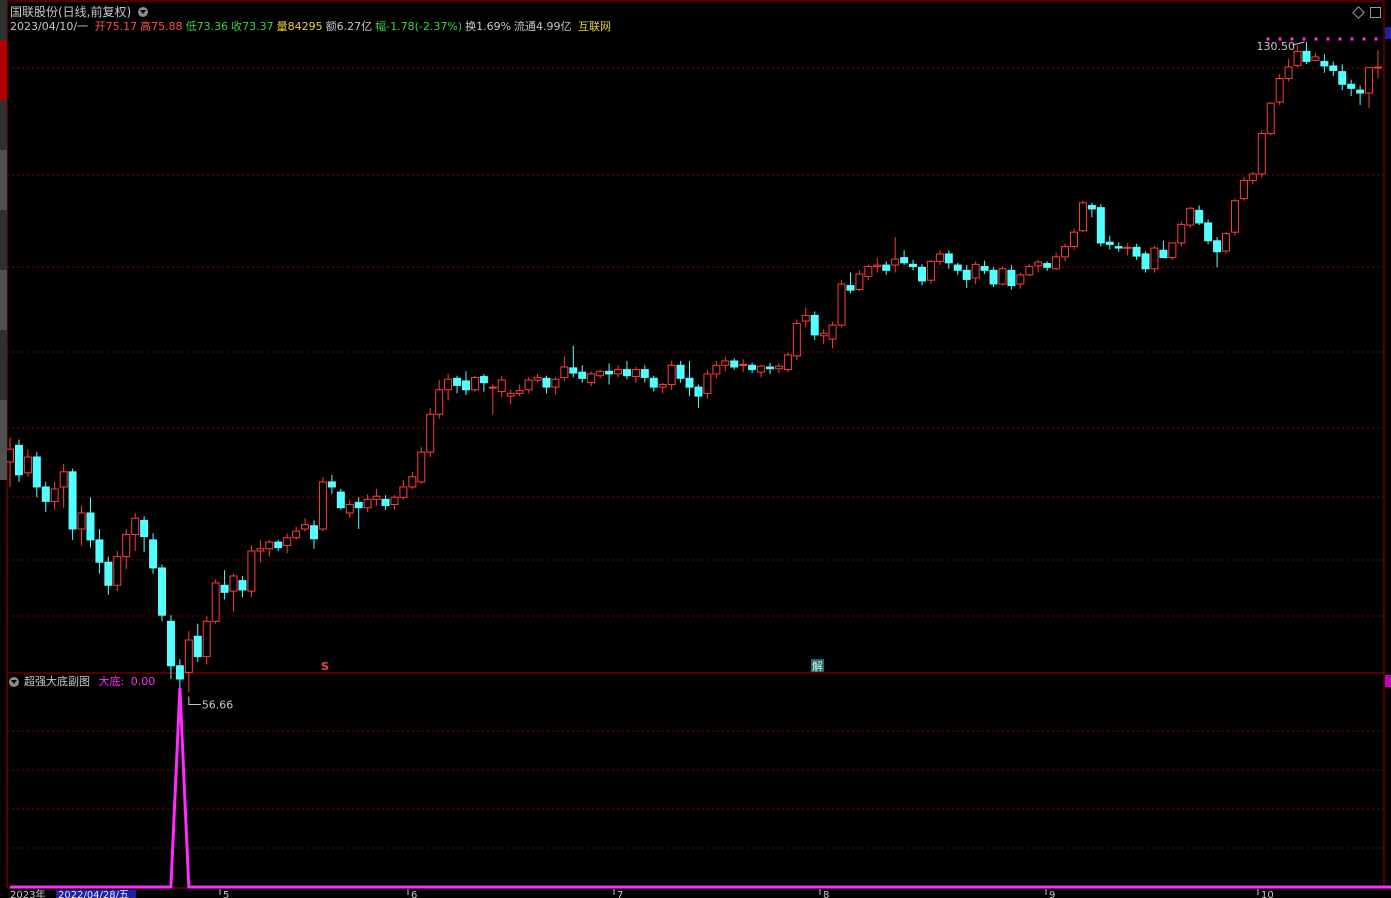  What do you see at coordinates (488, 26) in the screenshot?
I see `quote-item: 换1.69%` at bounding box center [488, 26].